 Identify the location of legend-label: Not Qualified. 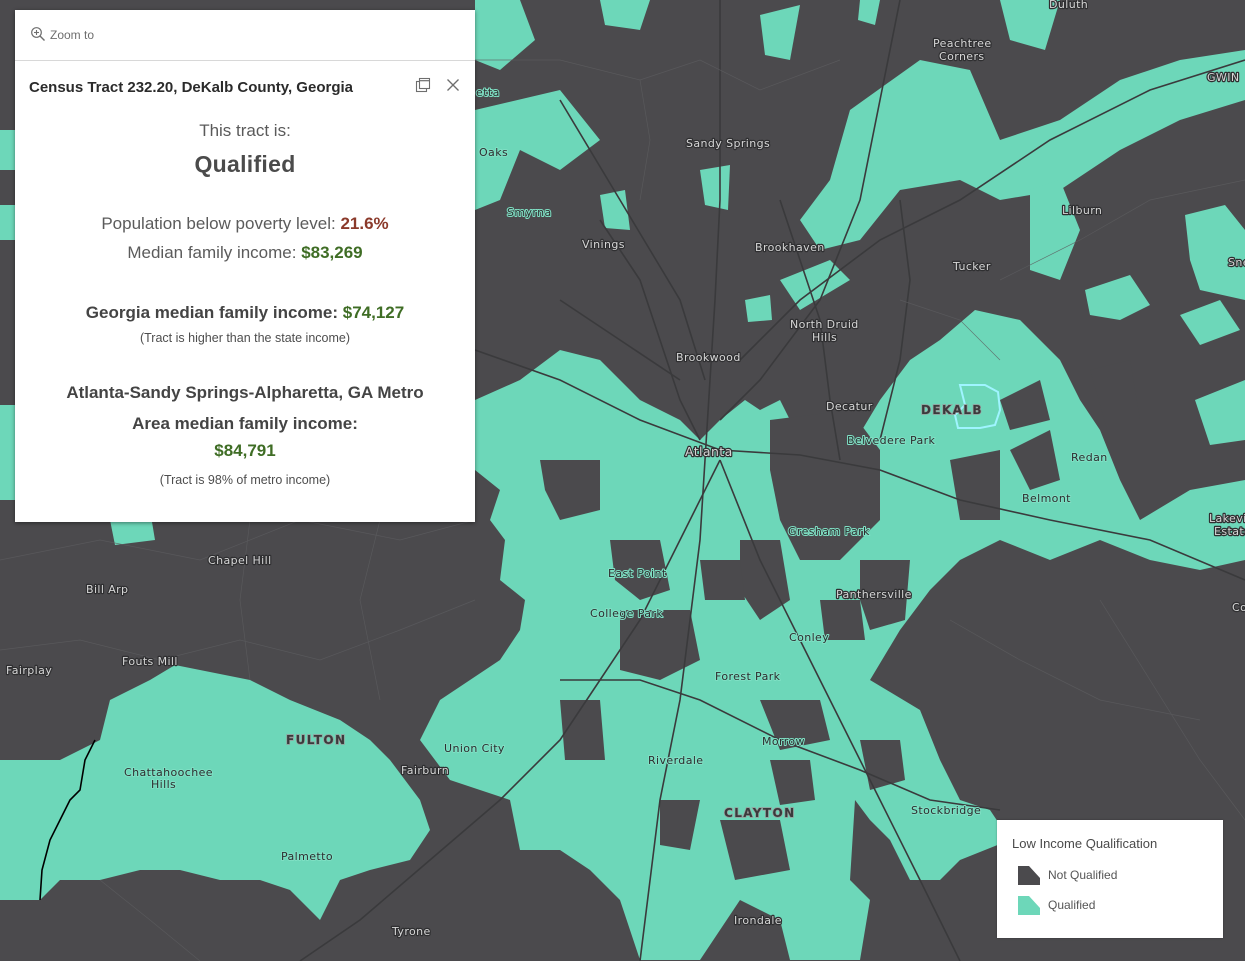
(1083, 875).